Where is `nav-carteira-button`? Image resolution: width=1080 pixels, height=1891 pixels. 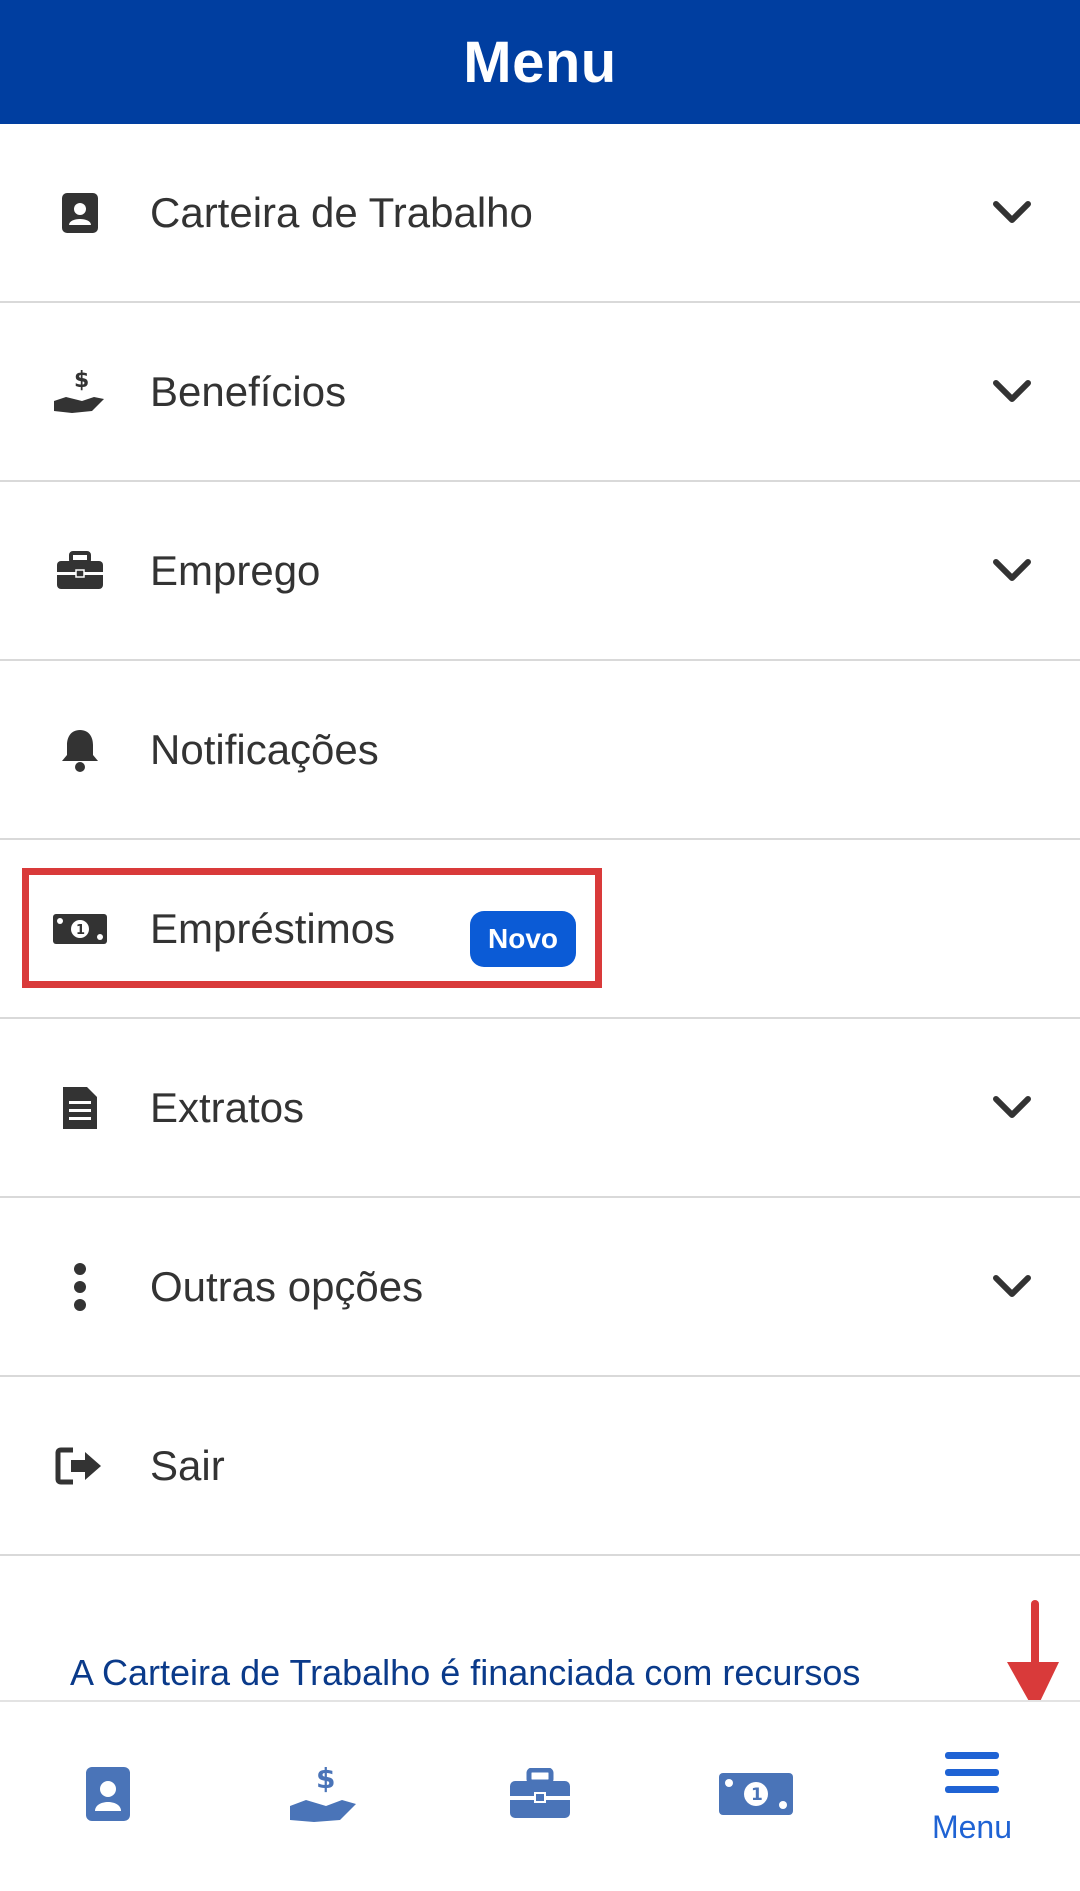 nav-carteira-button is located at coordinates (108, 1796).